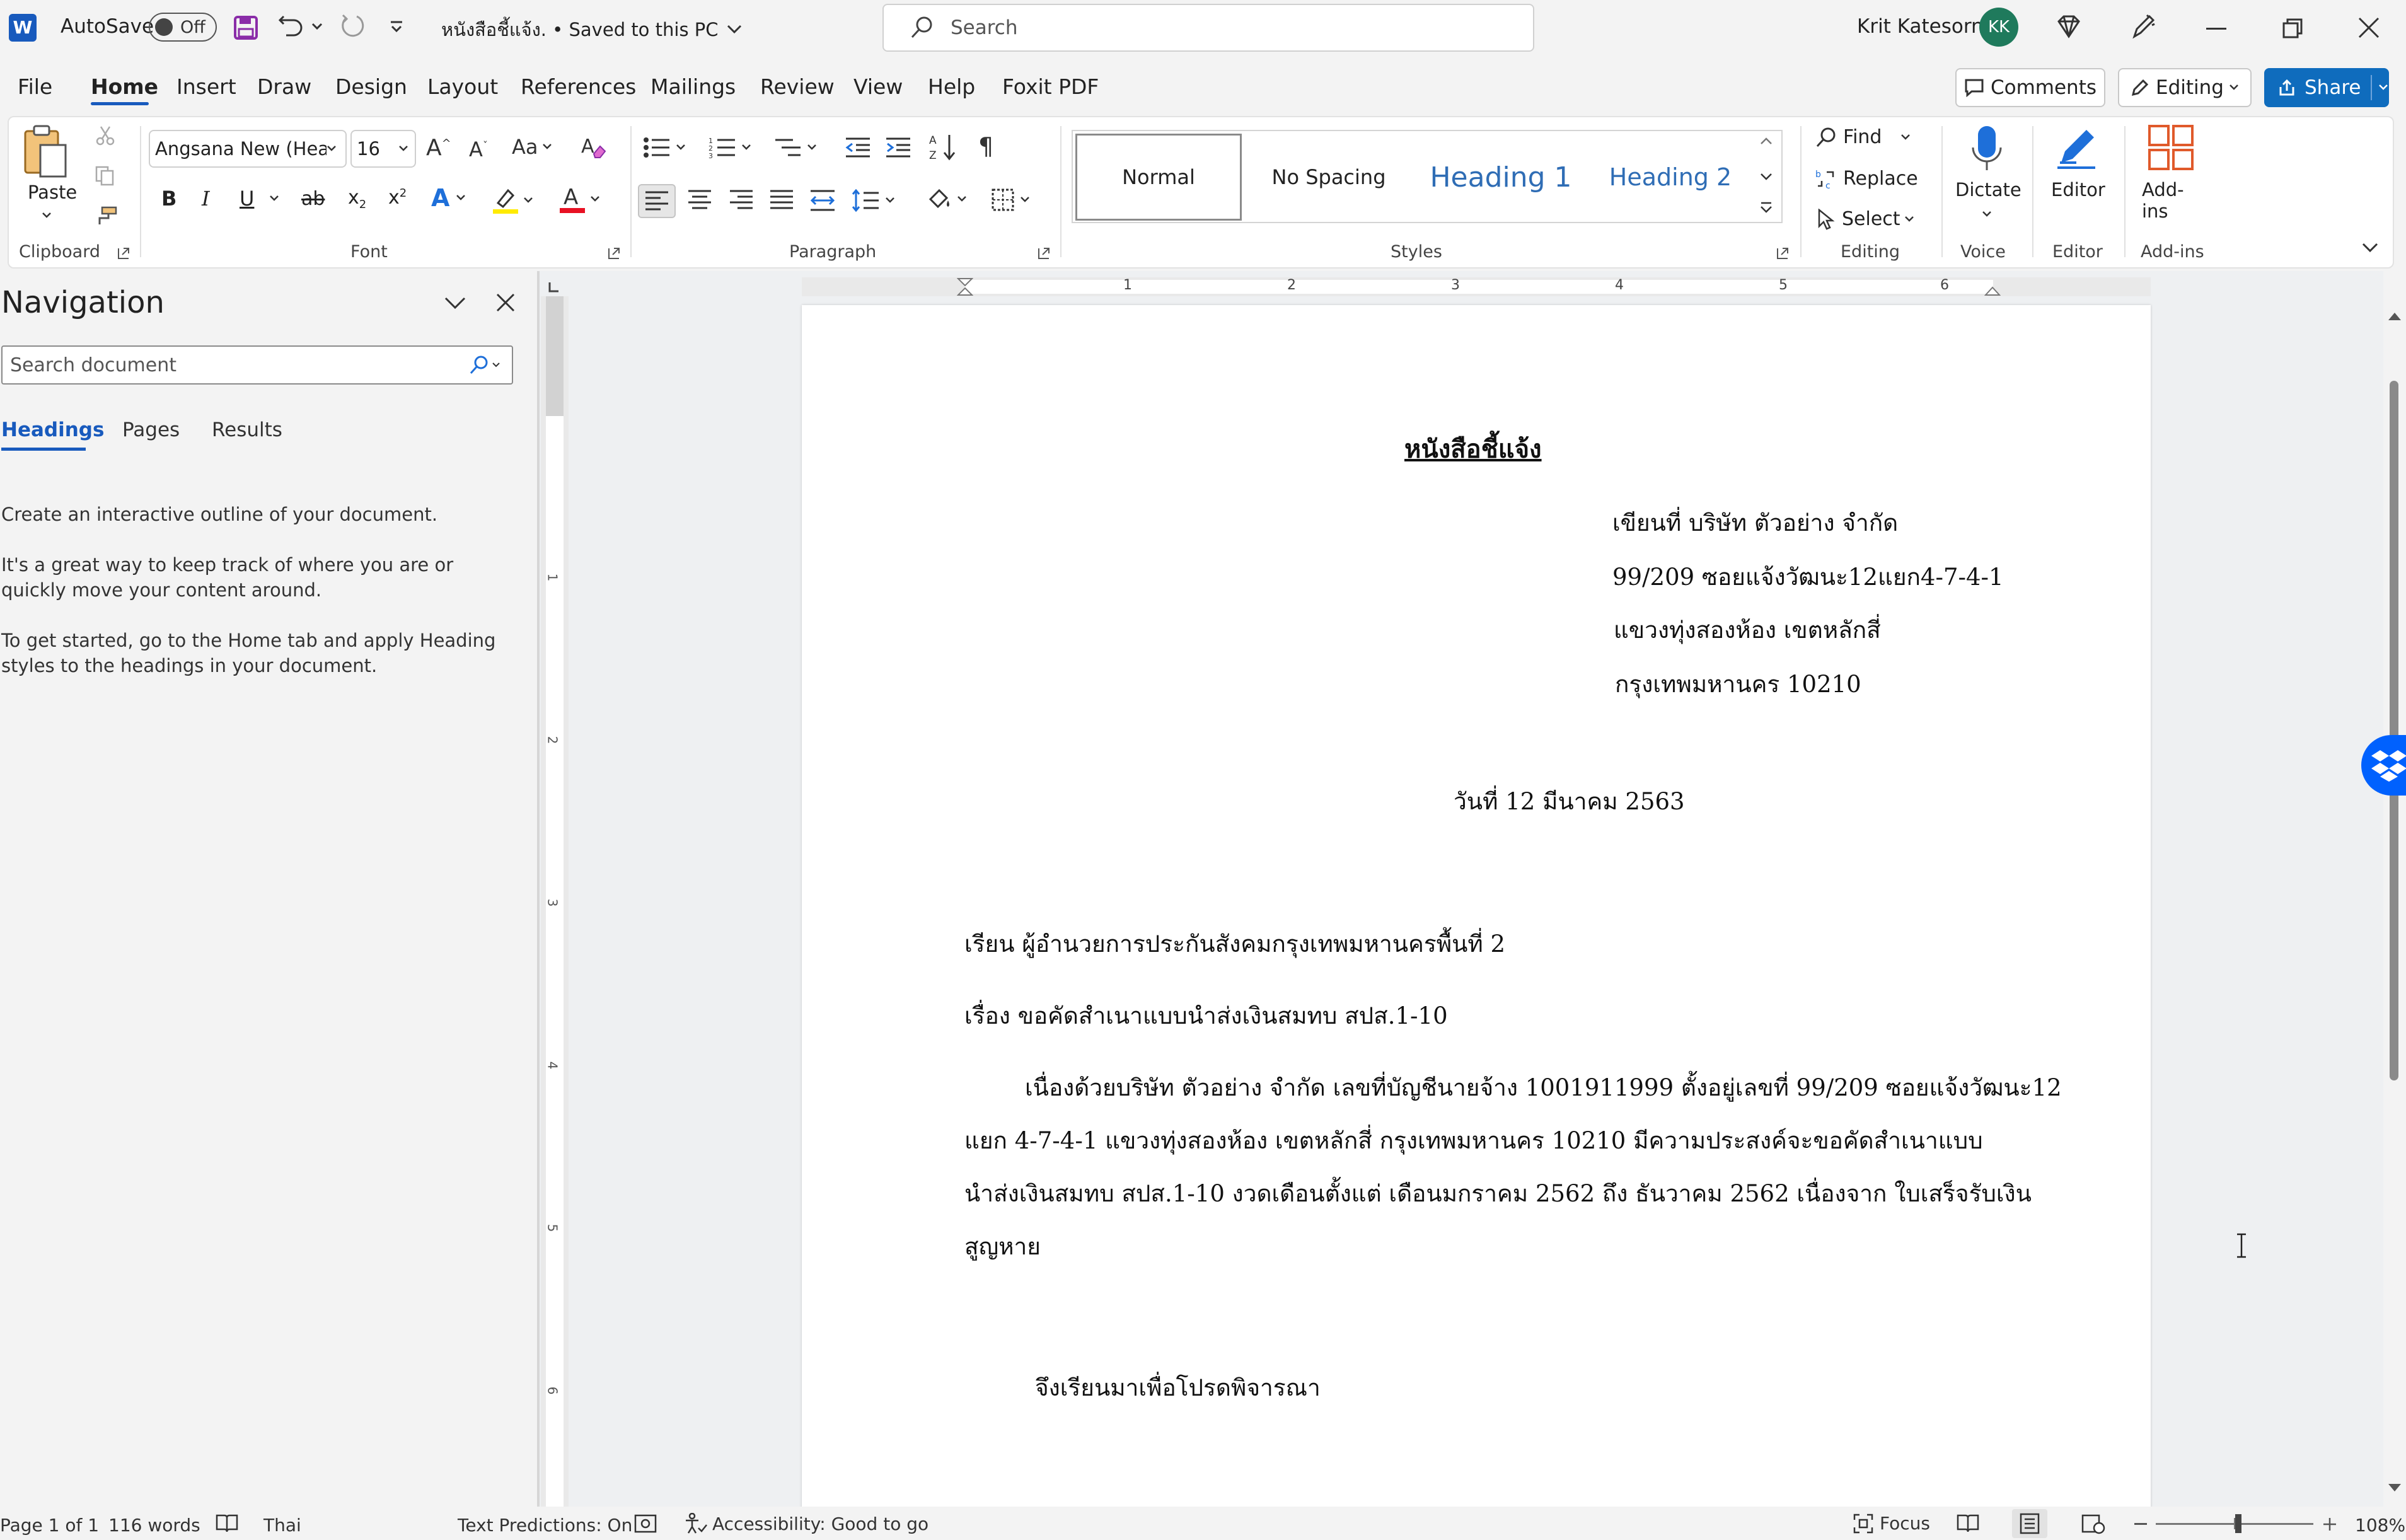 The height and width of the screenshot is (1540, 2406). Describe the element at coordinates (965, 286) in the screenshot. I see `left-indent-marker` at that location.